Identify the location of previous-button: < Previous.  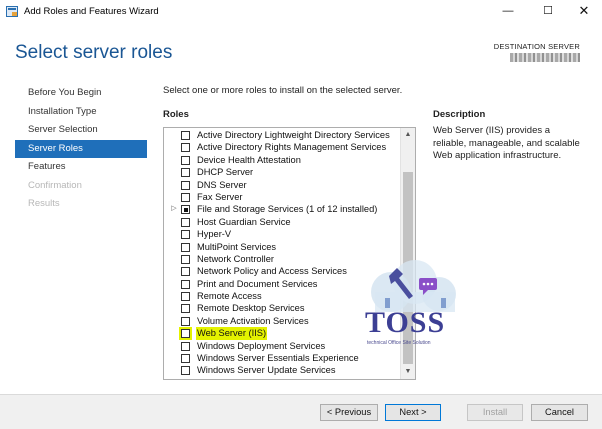
(349, 412).